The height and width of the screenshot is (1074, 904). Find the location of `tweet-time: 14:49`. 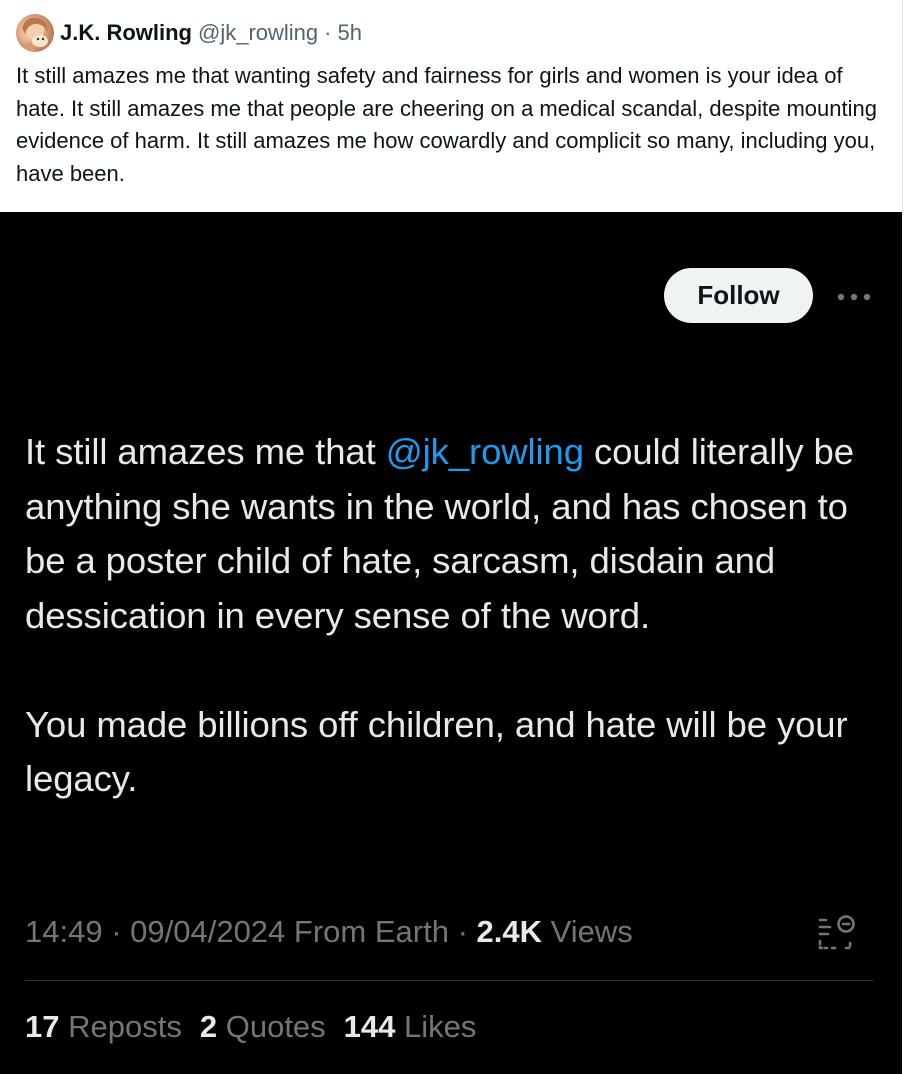

tweet-time: 14:49 is located at coordinates (64, 931).